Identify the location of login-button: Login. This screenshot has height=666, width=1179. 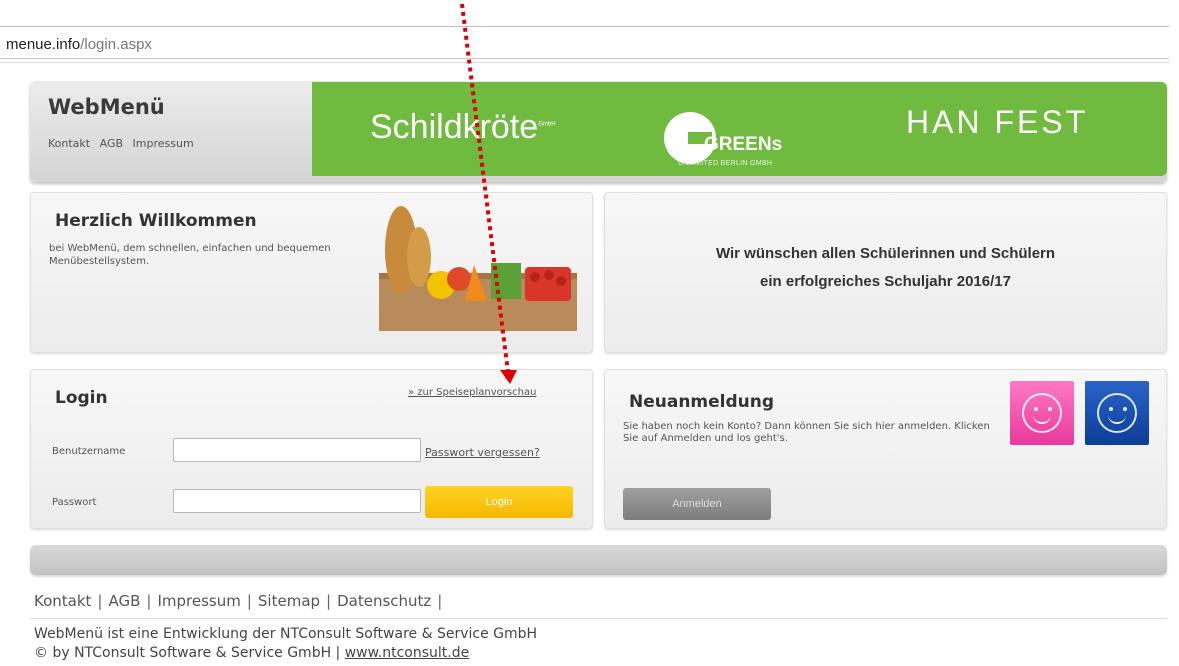
(499, 502).